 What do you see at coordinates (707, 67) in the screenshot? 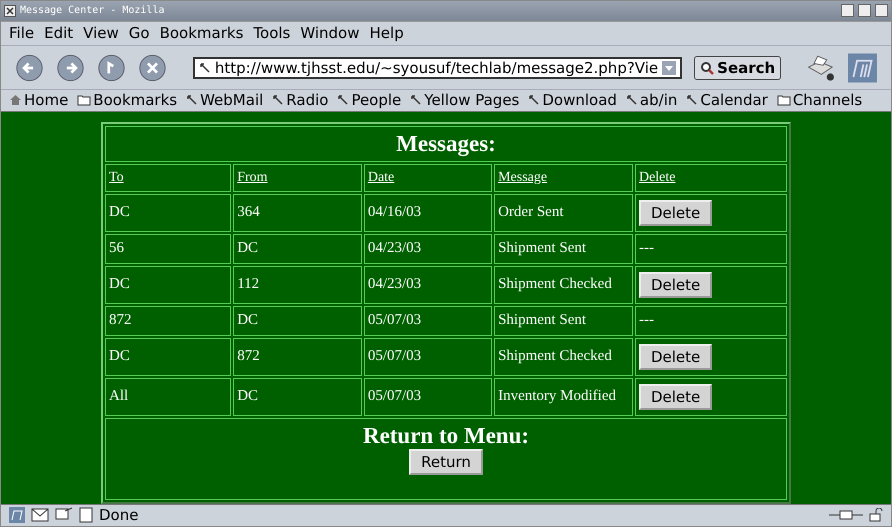
I see `search-icon` at bounding box center [707, 67].